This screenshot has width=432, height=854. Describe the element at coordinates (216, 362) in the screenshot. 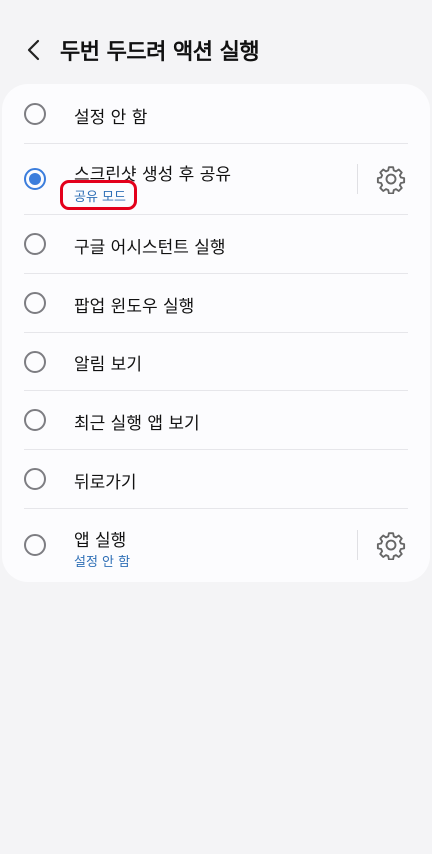

I see `option-row-notifications: 알림 보기` at that location.